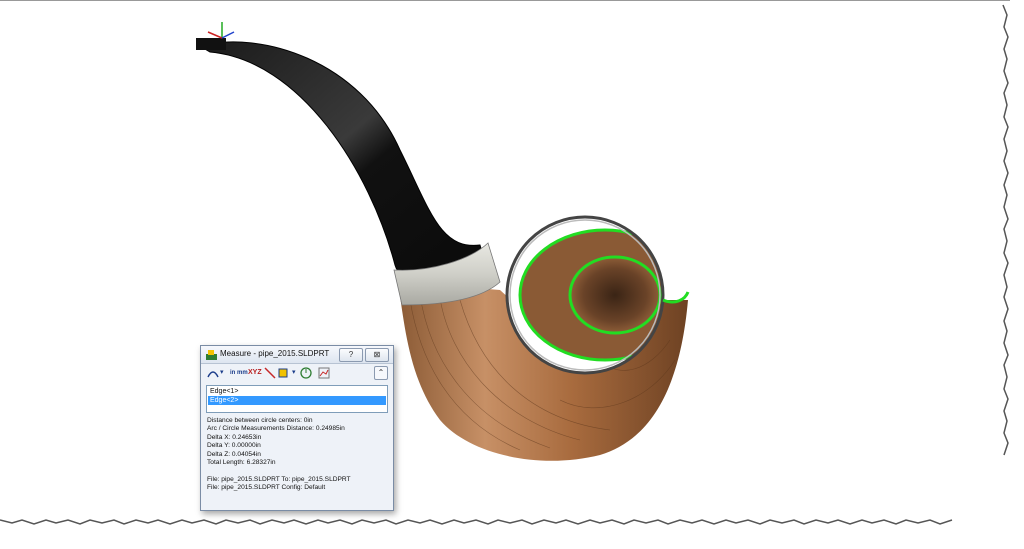 The width and height of the screenshot is (1024, 549). I want to click on projection-dropdown-icon: ▾, so click(294, 373).